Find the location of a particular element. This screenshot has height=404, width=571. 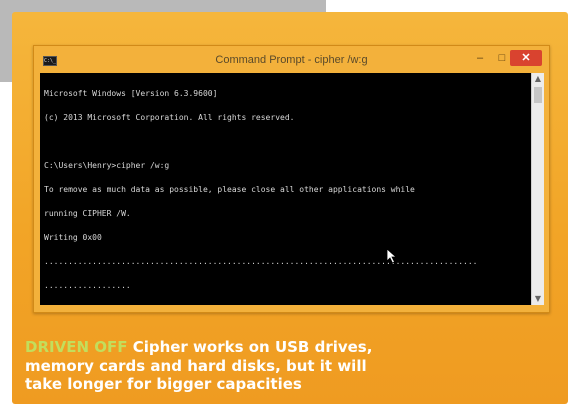

console-line: Microsoft Windows [Version 6.3.9600] is located at coordinates (131, 93).